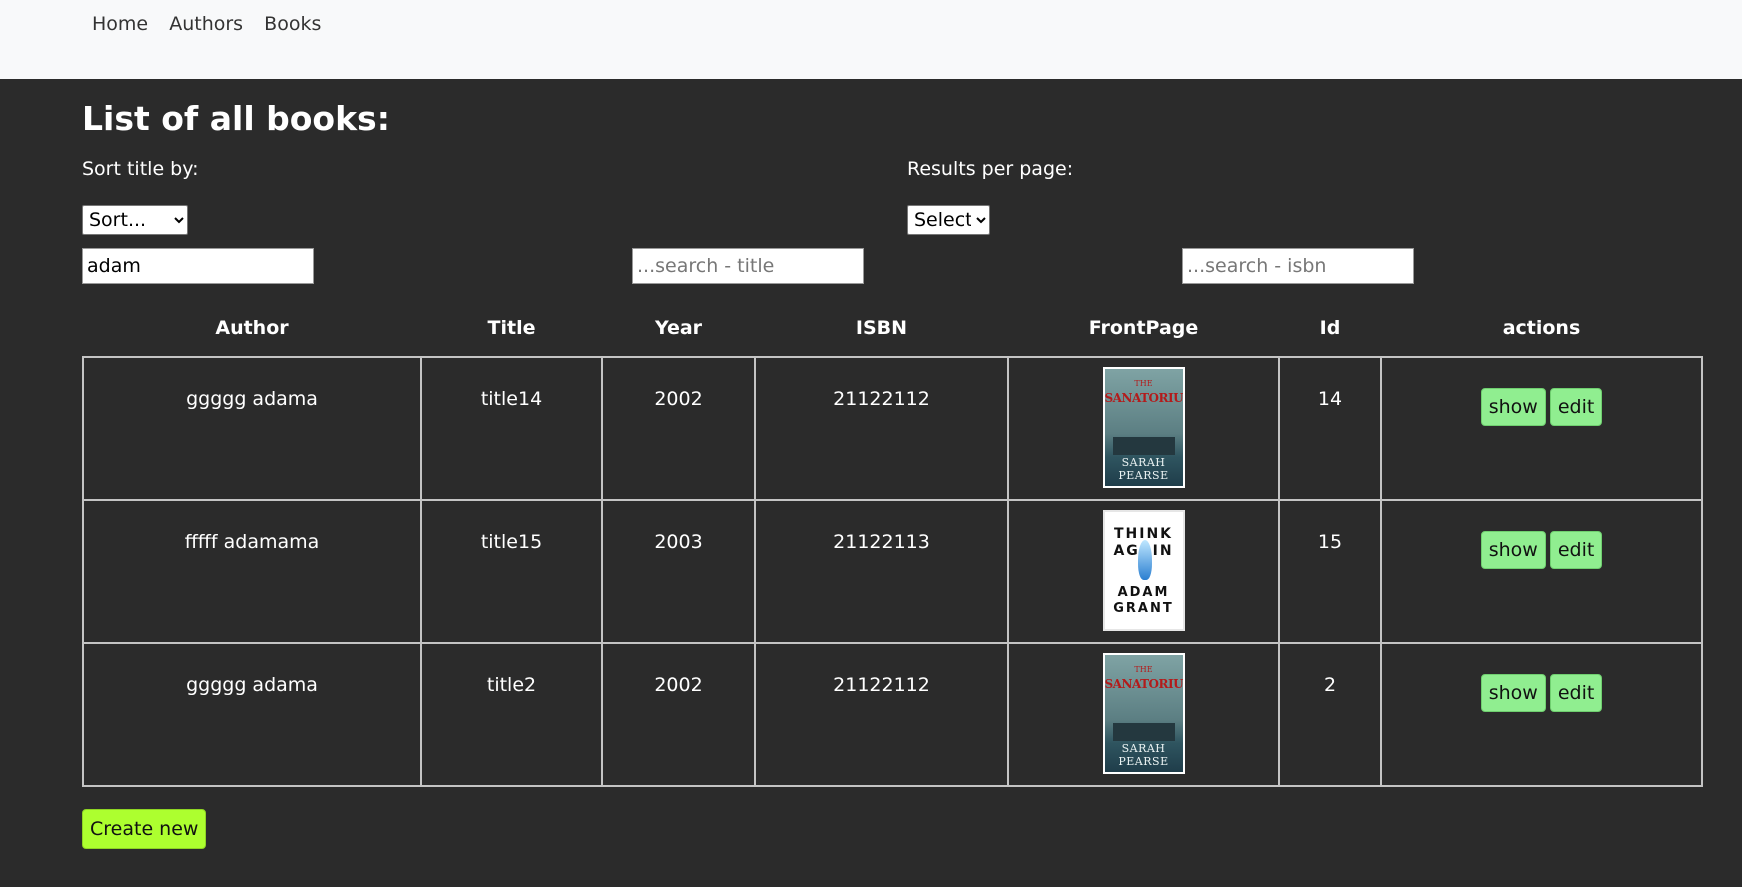 This screenshot has width=1742, height=887. Describe the element at coordinates (236, 118) in the screenshot. I see `page-title: List of all books:` at that location.